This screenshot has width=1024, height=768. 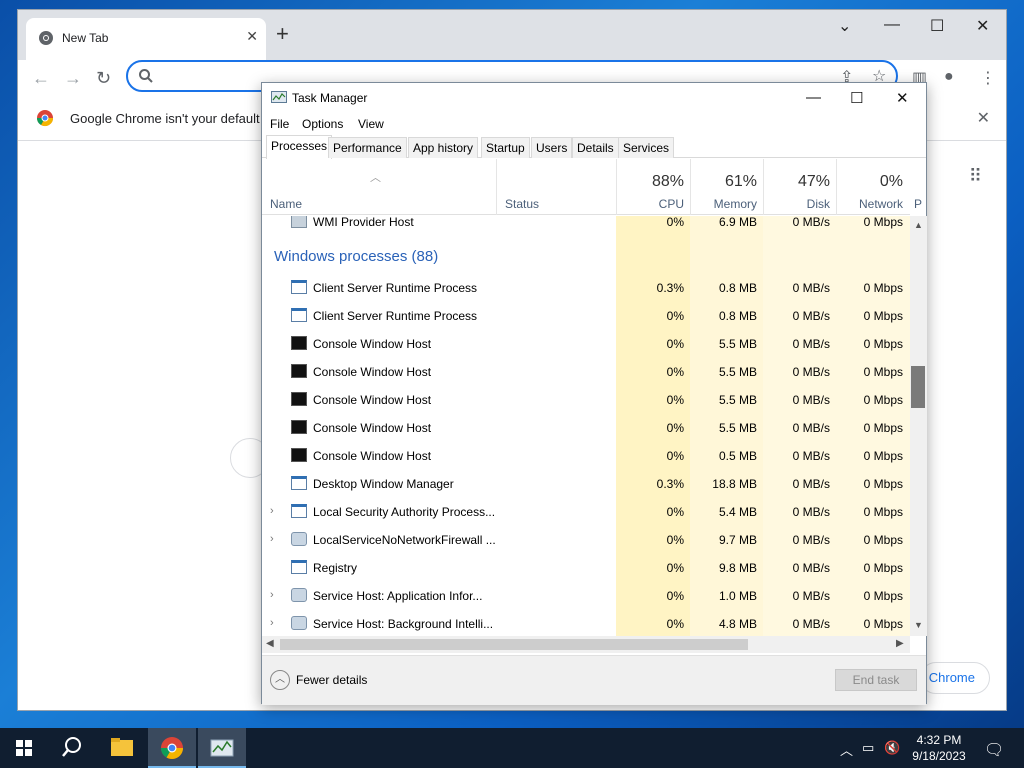 What do you see at coordinates (122, 748) in the screenshot?
I see `file-explorer-button` at bounding box center [122, 748].